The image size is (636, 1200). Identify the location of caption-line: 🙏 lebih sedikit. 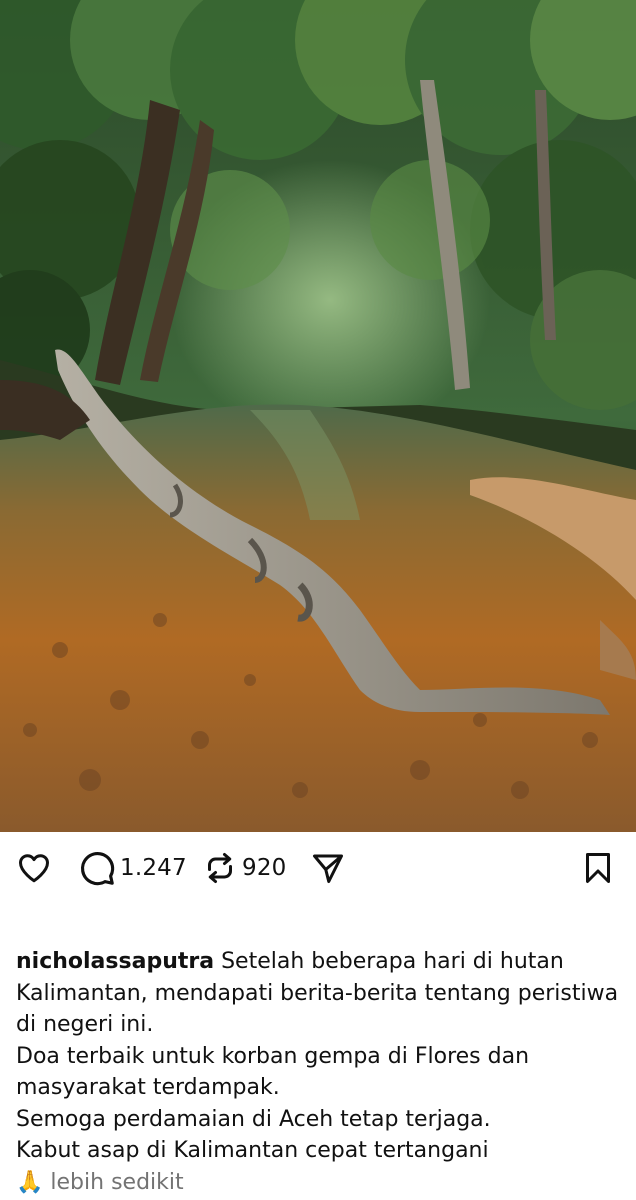
(319, 1183).